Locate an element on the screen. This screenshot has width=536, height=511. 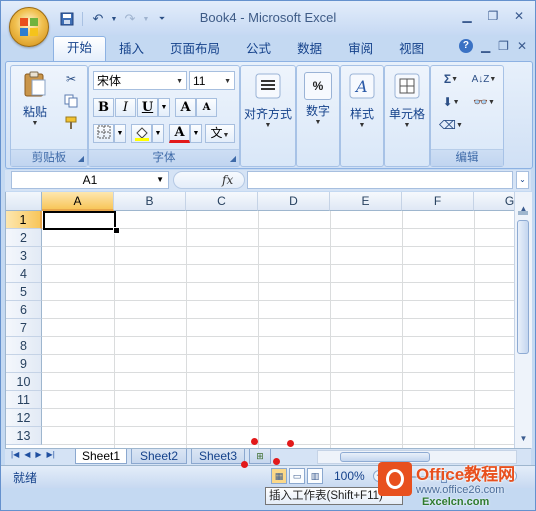
tab-insert: 插入 is located at coordinates (131, 49).